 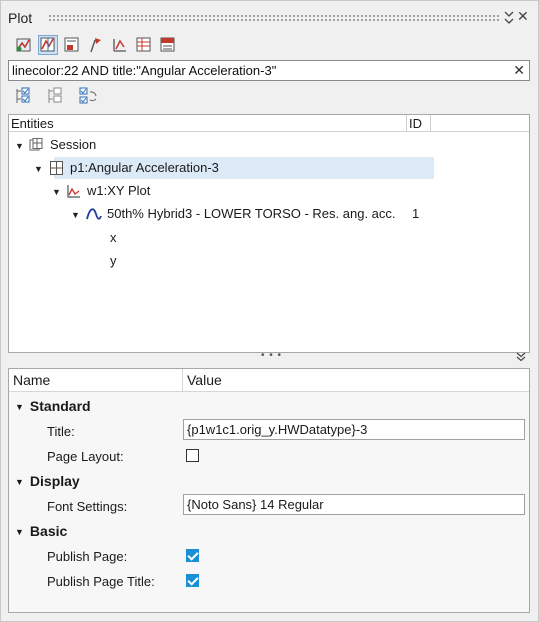 What do you see at coordinates (356, 380) in the screenshot?
I see `value-column-header: Value` at bounding box center [356, 380].